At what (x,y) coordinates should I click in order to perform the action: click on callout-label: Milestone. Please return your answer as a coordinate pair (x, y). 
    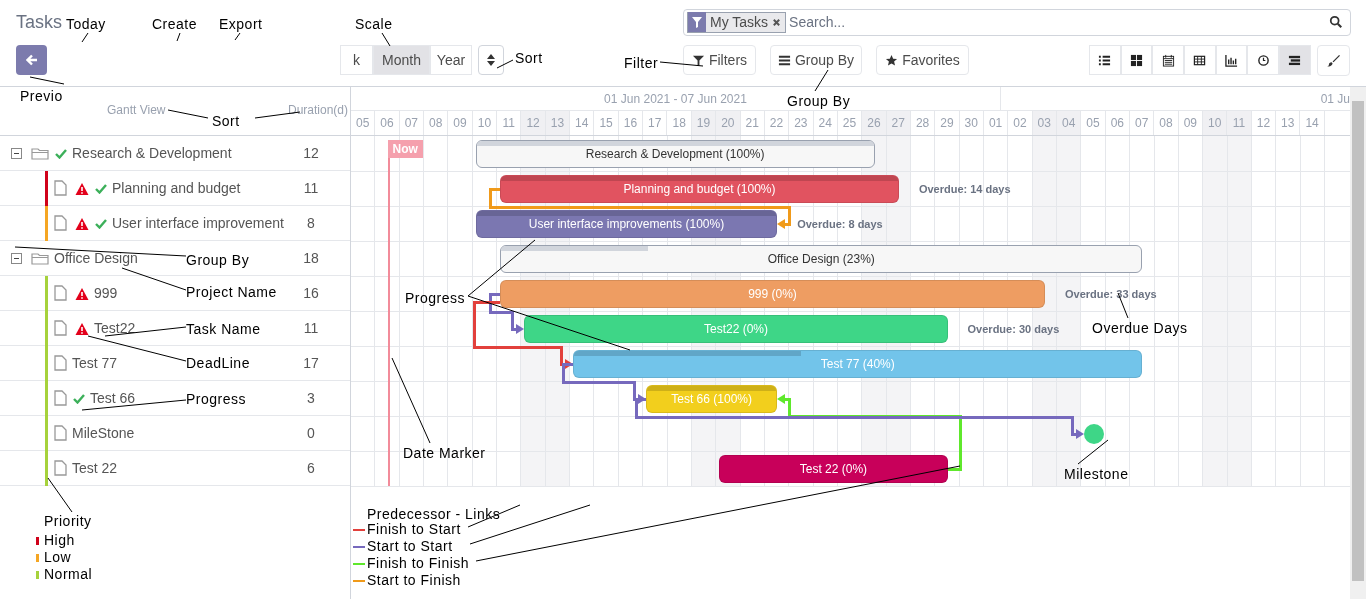
    Looking at the image, I should click on (1096, 474).